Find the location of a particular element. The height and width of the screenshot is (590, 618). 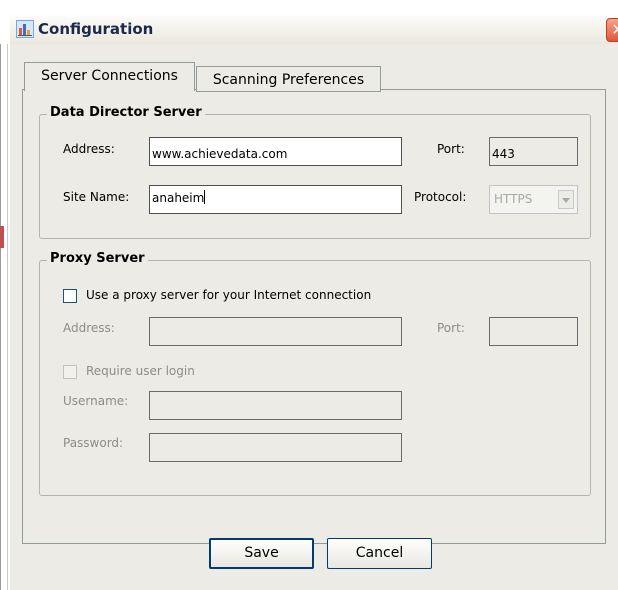

close-button: ✕ is located at coordinates (612, 30).